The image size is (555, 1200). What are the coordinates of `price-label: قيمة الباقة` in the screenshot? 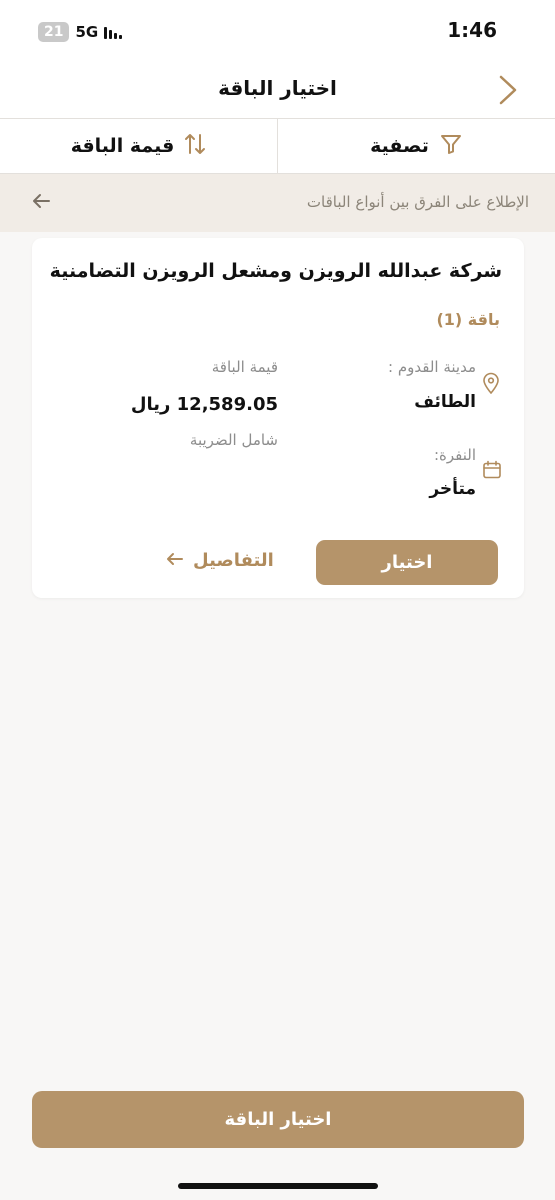 It's located at (244, 367).